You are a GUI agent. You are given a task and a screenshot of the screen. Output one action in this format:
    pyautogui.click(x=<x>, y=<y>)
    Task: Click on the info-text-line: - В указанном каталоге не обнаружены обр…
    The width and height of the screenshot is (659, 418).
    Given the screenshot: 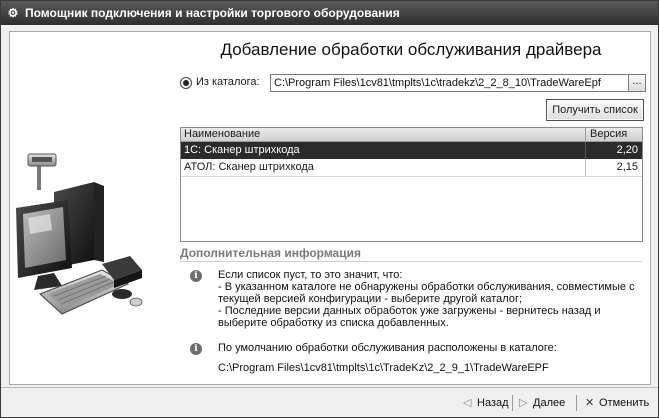 What is the action you would take?
    pyautogui.click(x=426, y=287)
    